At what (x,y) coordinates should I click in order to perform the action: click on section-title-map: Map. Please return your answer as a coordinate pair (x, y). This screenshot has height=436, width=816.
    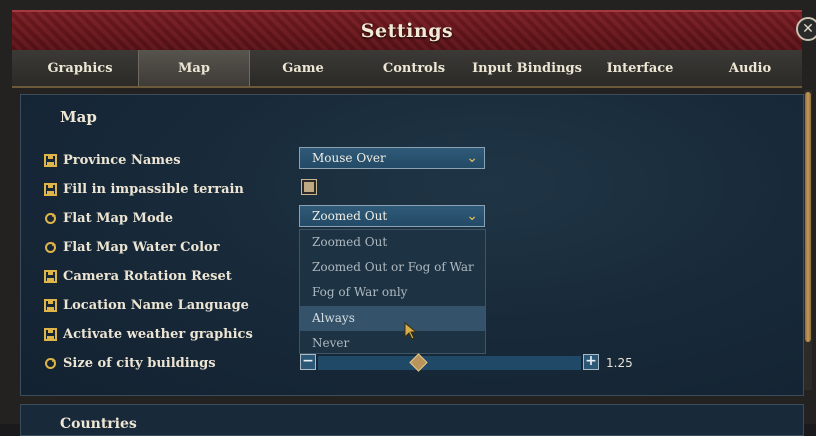
    Looking at the image, I should click on (78, 117).